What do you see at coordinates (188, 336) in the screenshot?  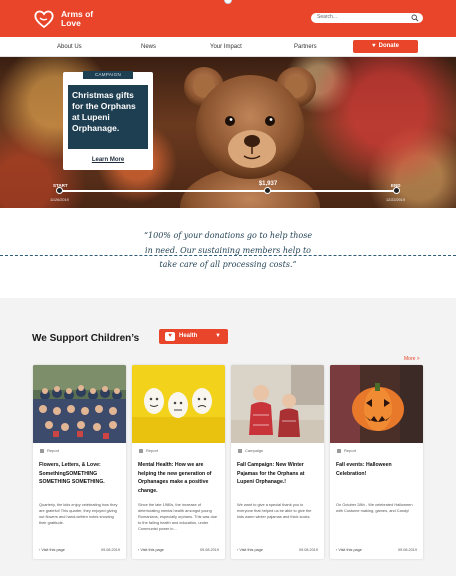 I see `filter-label: Health` at bounding box center [188, 336].